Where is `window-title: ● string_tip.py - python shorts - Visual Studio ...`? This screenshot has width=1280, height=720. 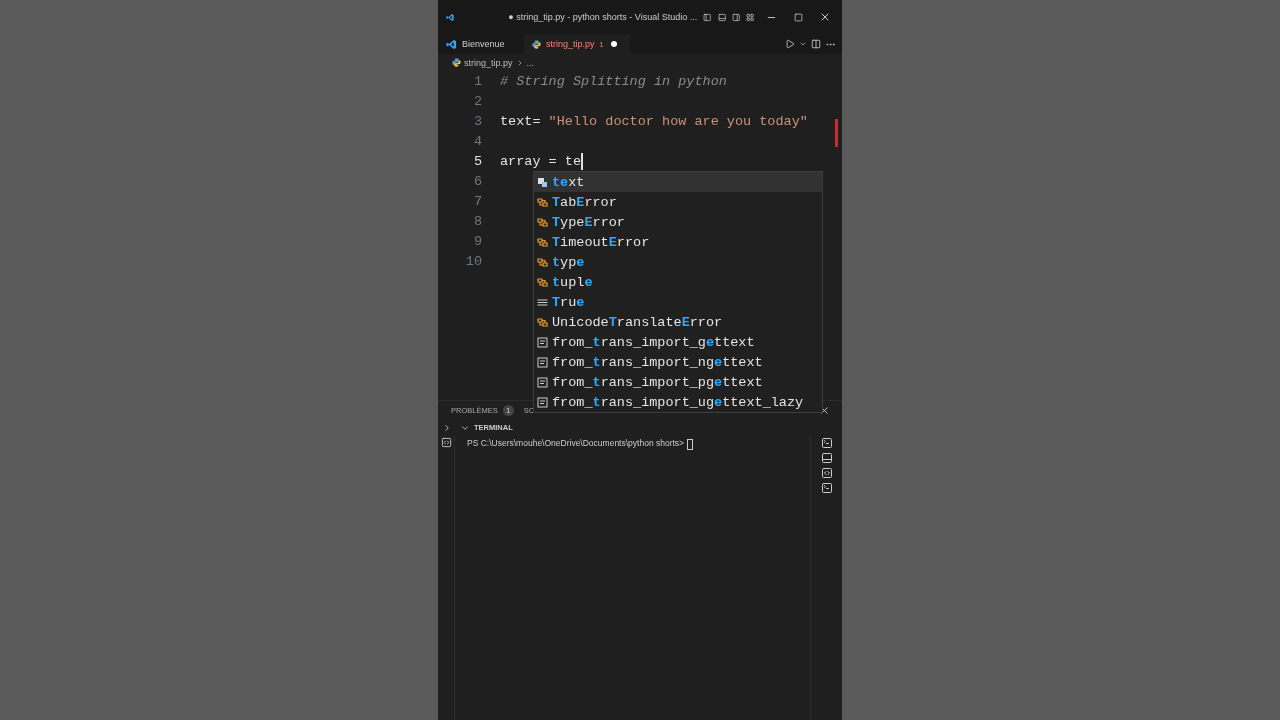
window-title: ● string_tip.py - python shorts - Visual Studio ... is located at coordinates (603, 17).